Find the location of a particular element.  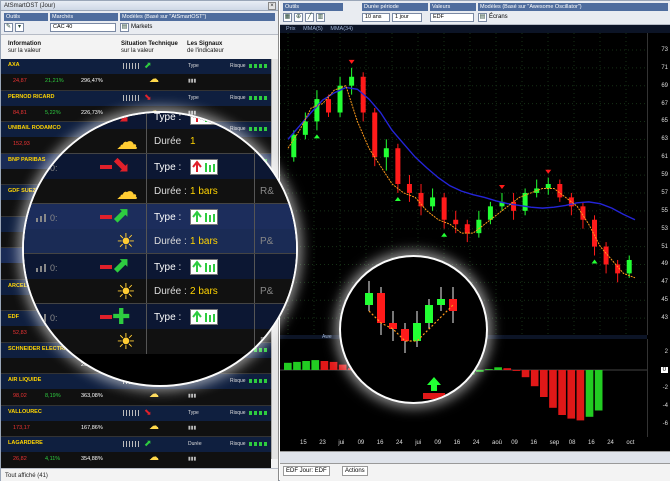

line-icon: ╱ is located at coordinates (309, 17).